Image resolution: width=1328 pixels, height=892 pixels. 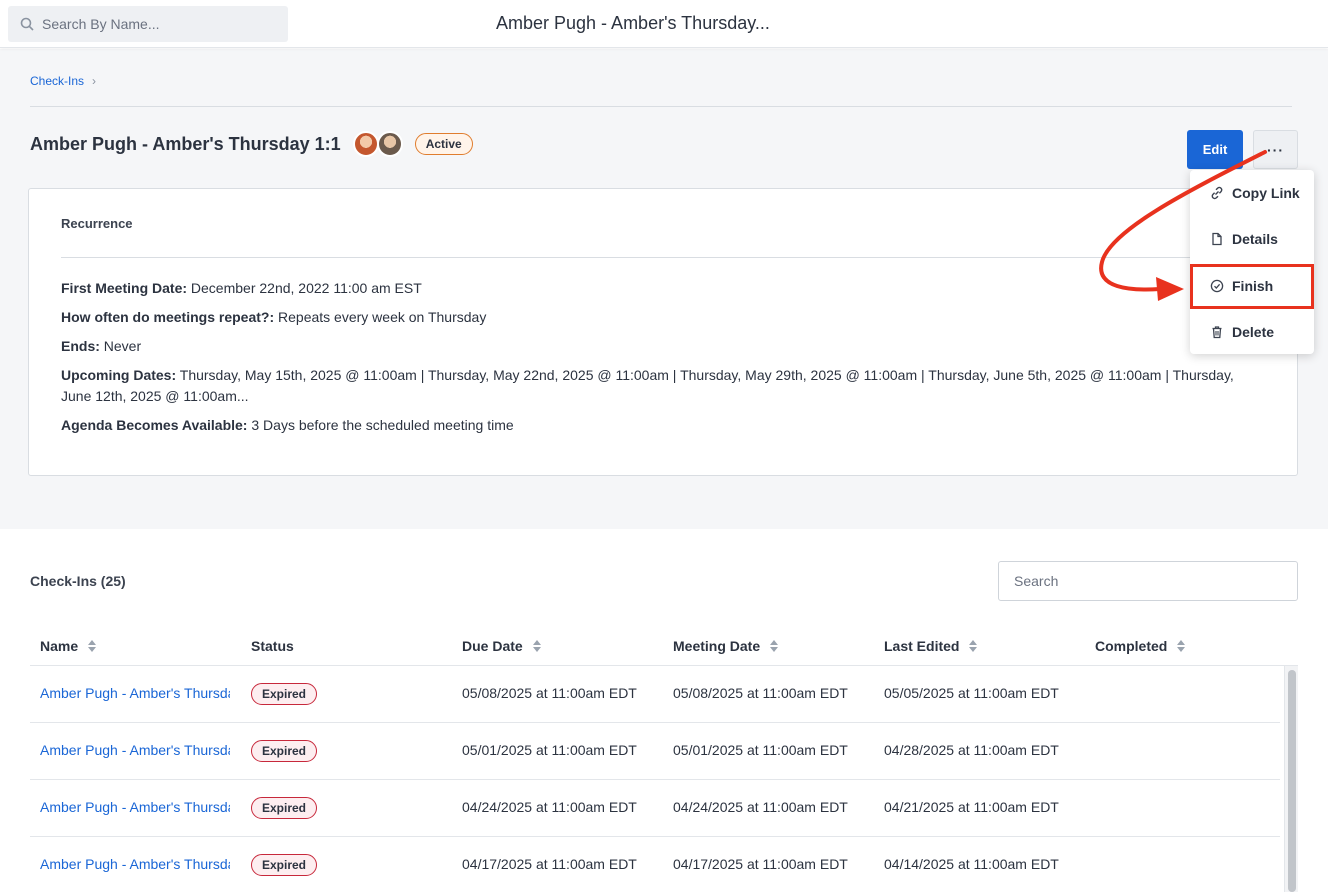 What do you see at coordinates (97, 223) in the screenshot?
I see `recurrence-heading: Recurrence` at bounding box center [97, 223].